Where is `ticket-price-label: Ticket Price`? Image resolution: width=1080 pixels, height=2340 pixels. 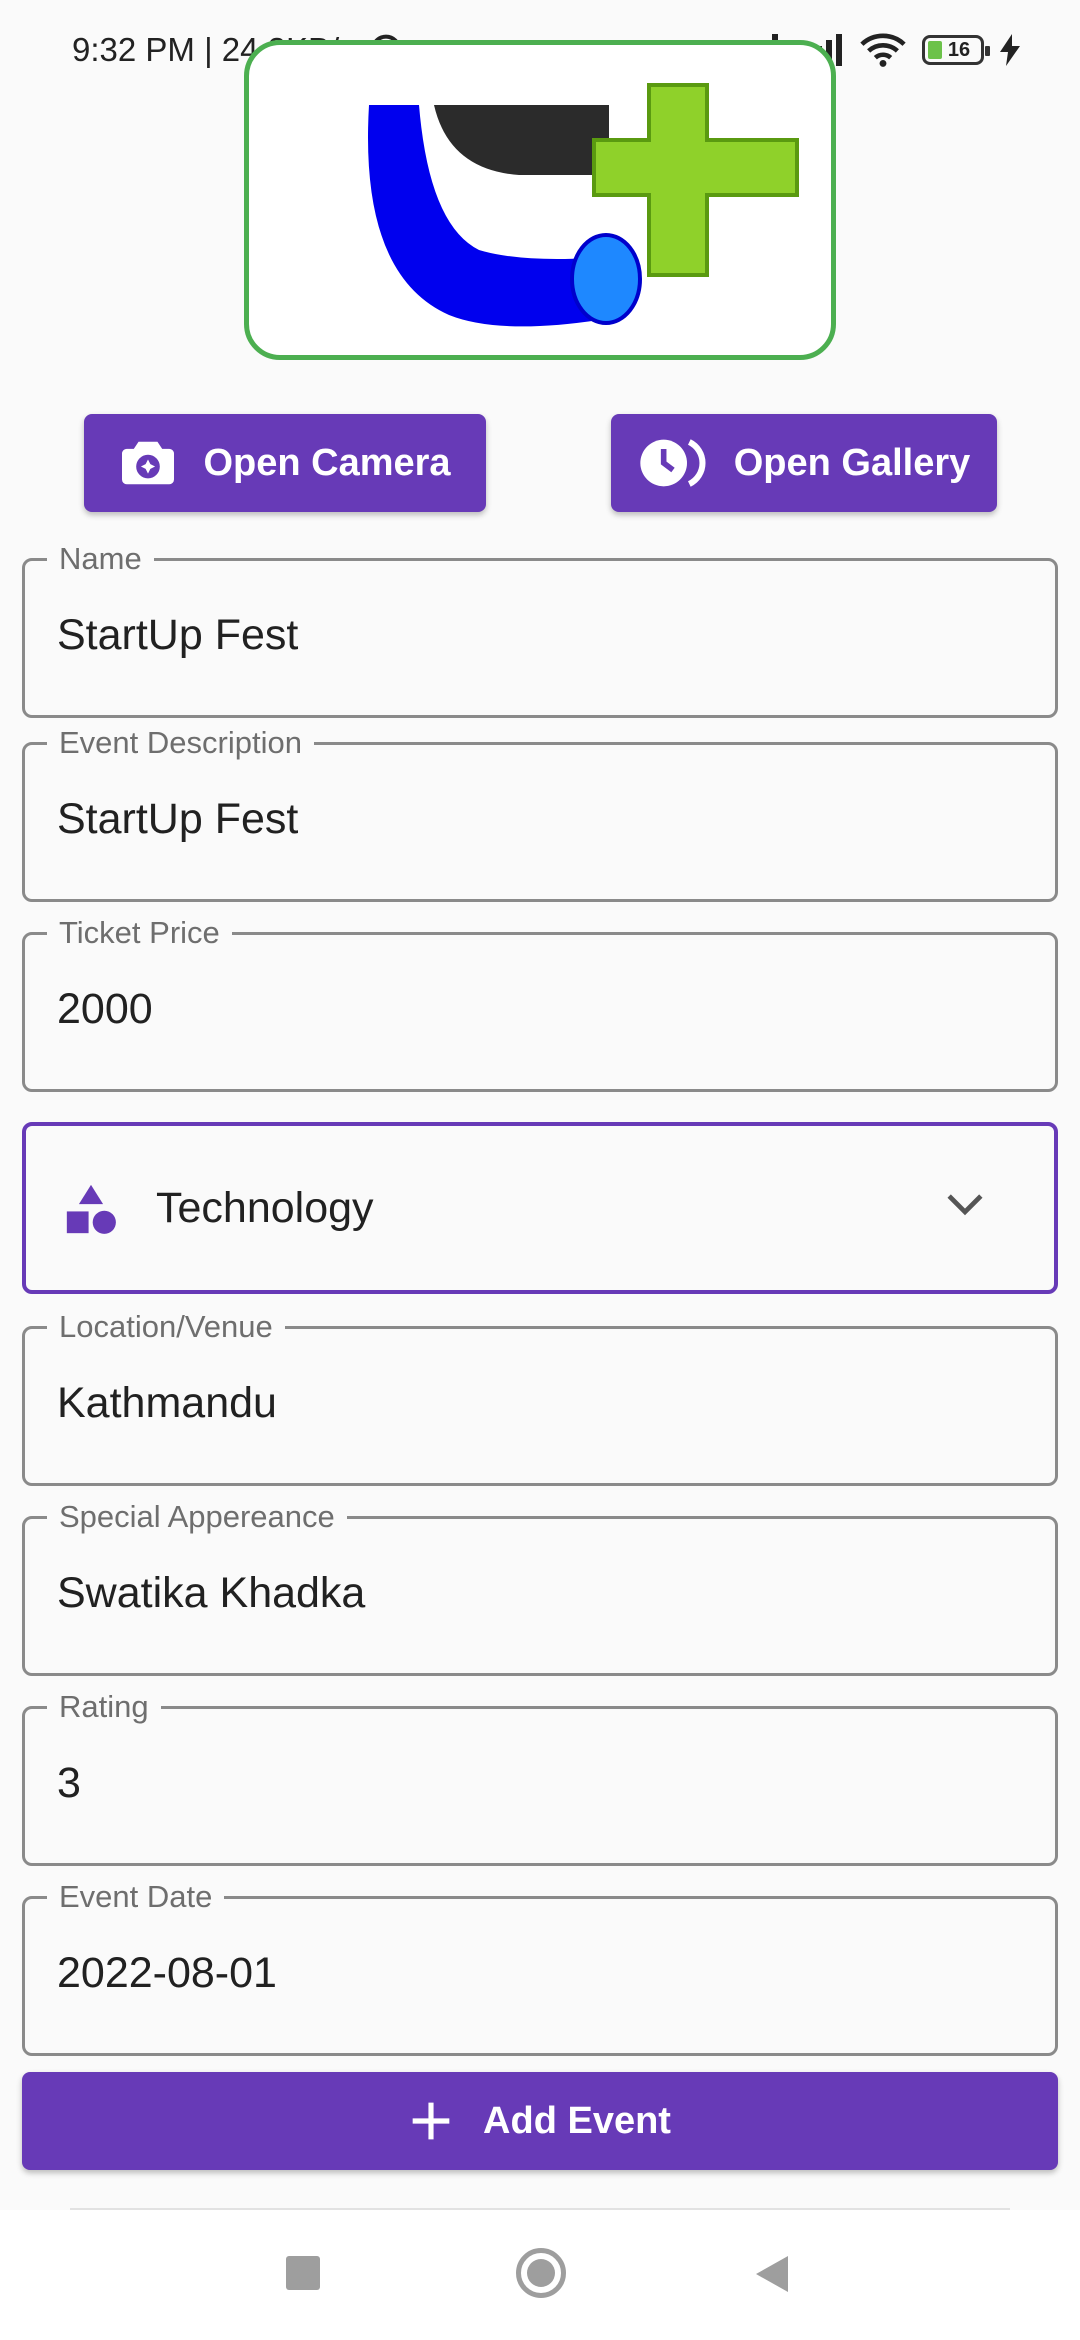
ticket-price-label: Ticket Price is located at coordinates (139, 933).